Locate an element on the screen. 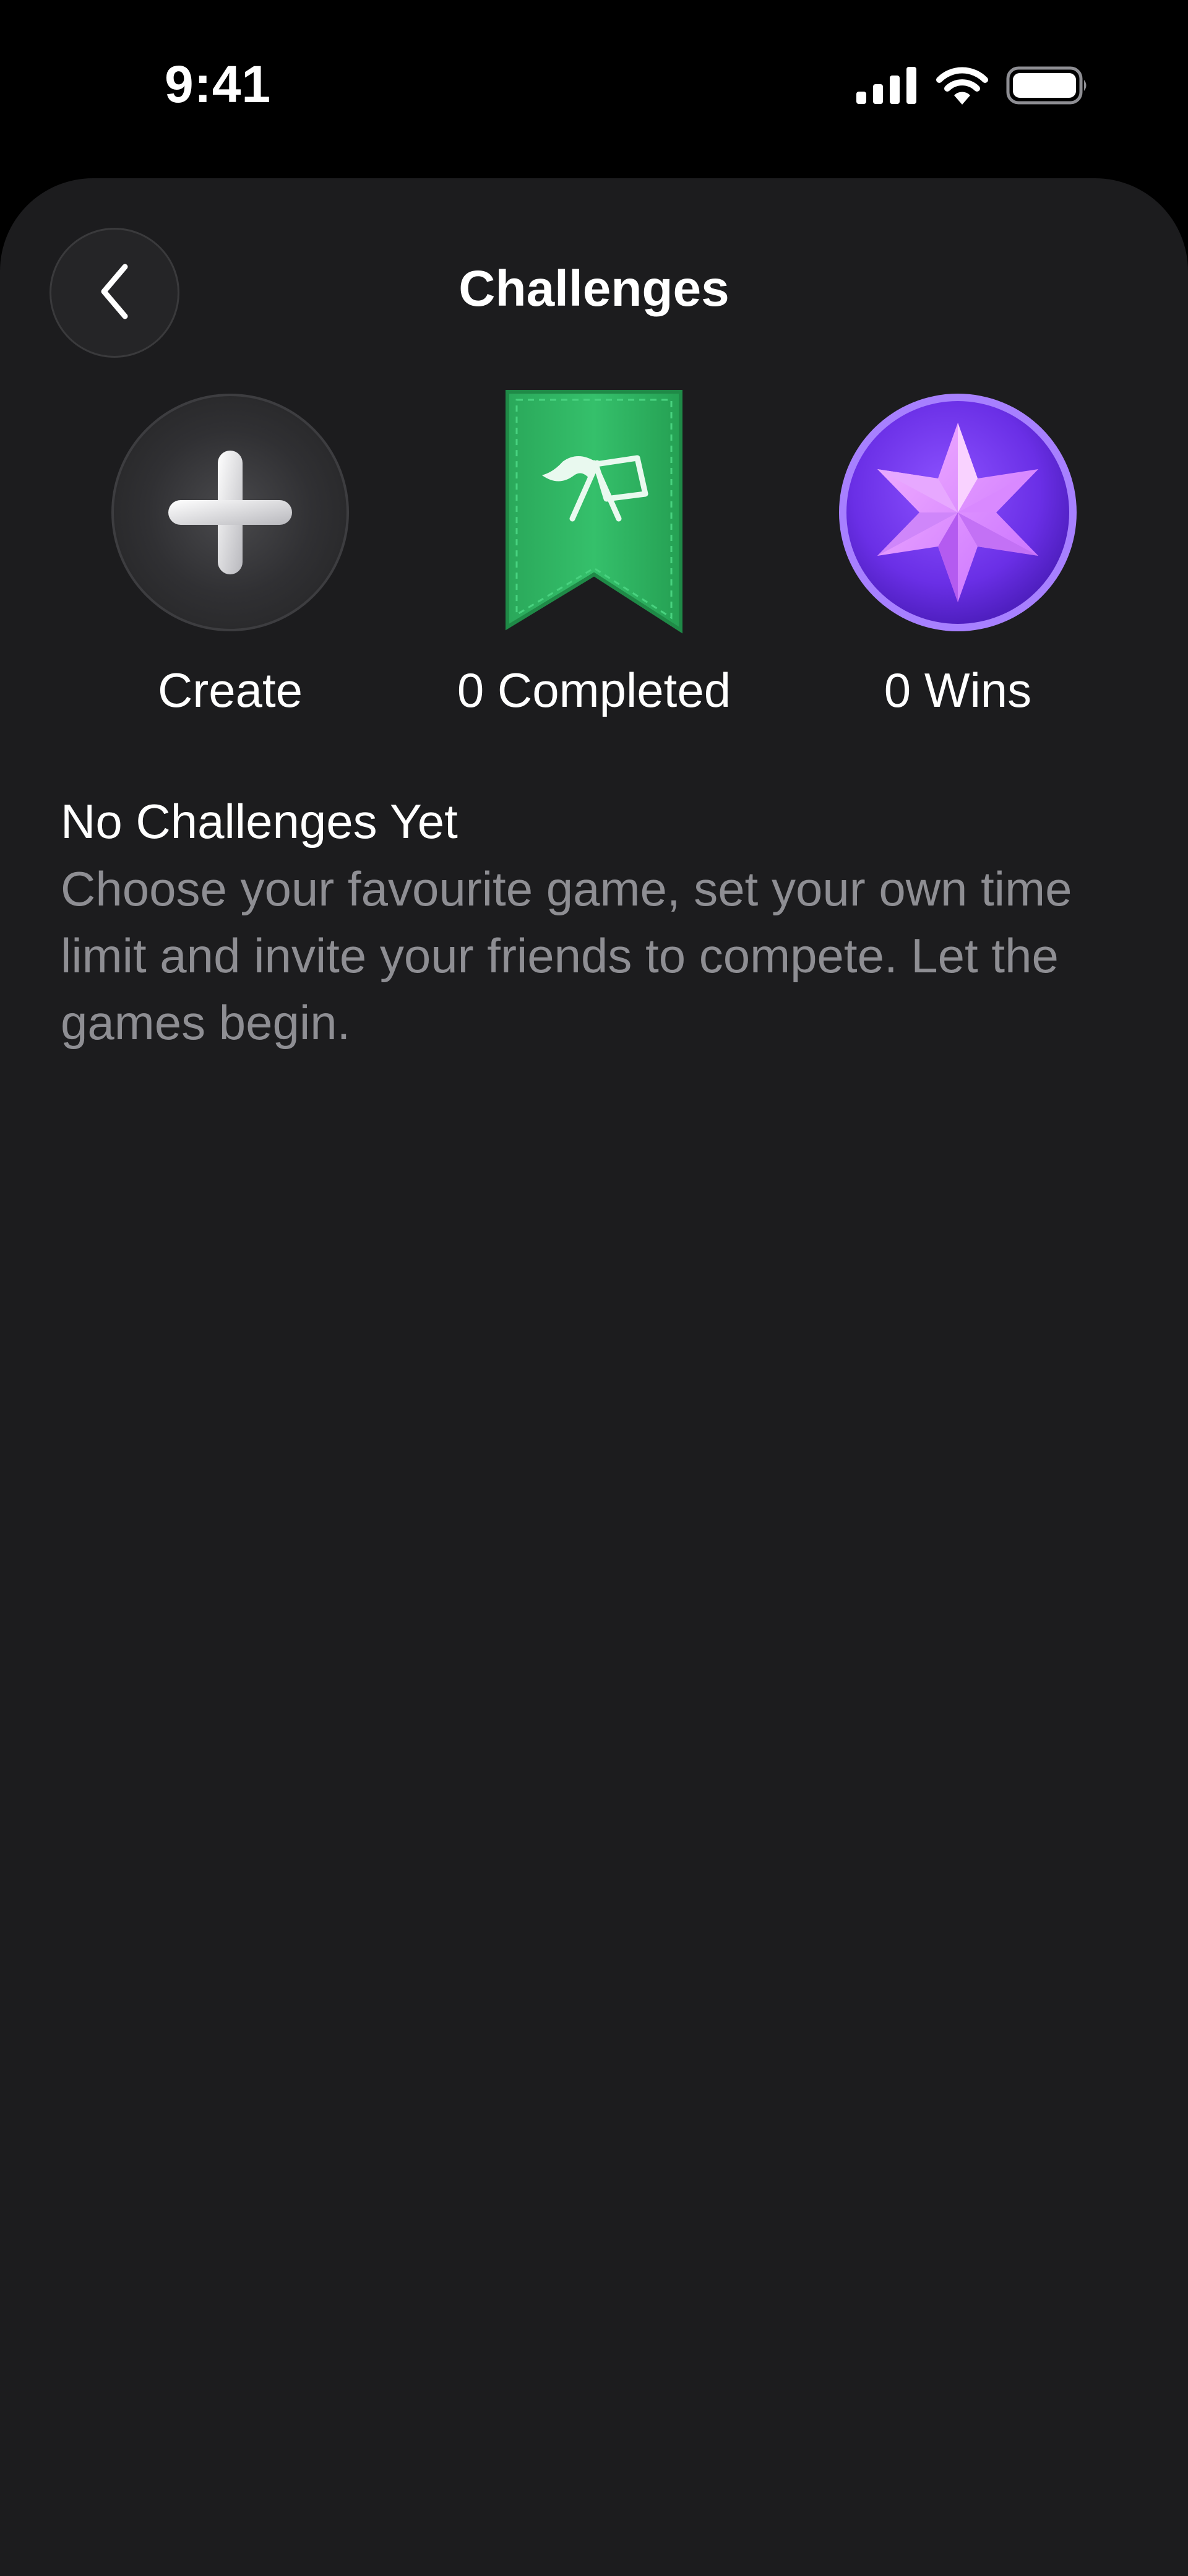 The image size is (1188, 2576). page-title: Challenges is located at coordinates (594, 289).